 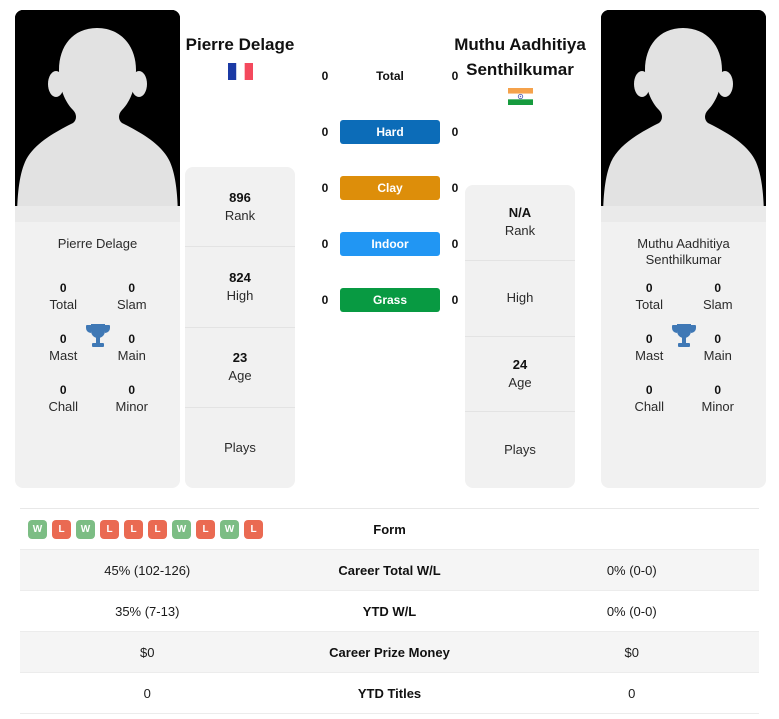 I want to click on form-badge-list: WLWLLLWLWL, so click(x=147, y=529).